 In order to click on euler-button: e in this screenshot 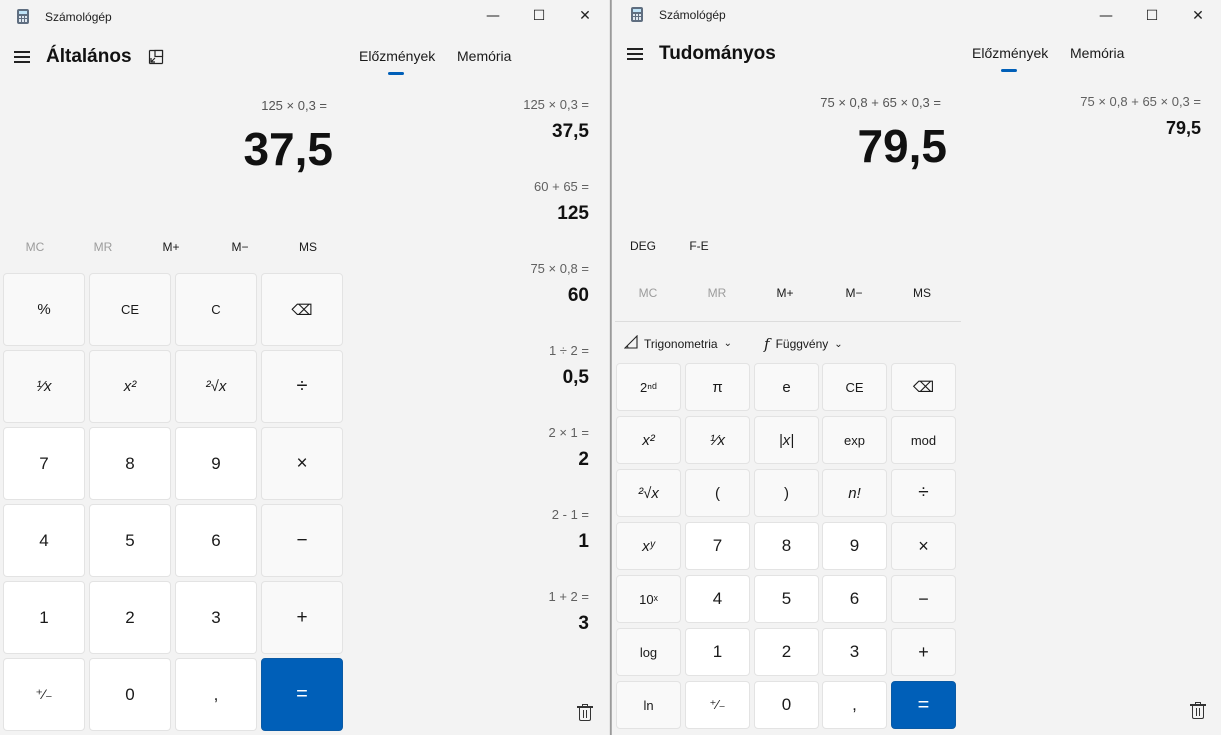, I will do `click(786, 387)`.